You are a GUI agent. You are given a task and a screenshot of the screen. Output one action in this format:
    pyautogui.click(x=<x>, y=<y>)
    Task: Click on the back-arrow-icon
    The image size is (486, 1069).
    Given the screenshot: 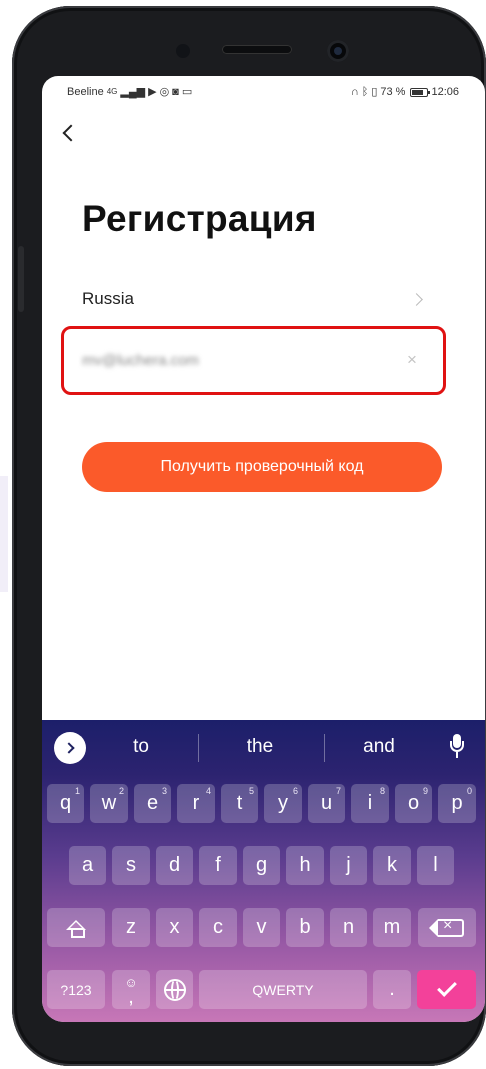 What is the action you would take?
    pyautogui.click(x=71, y=133)
    